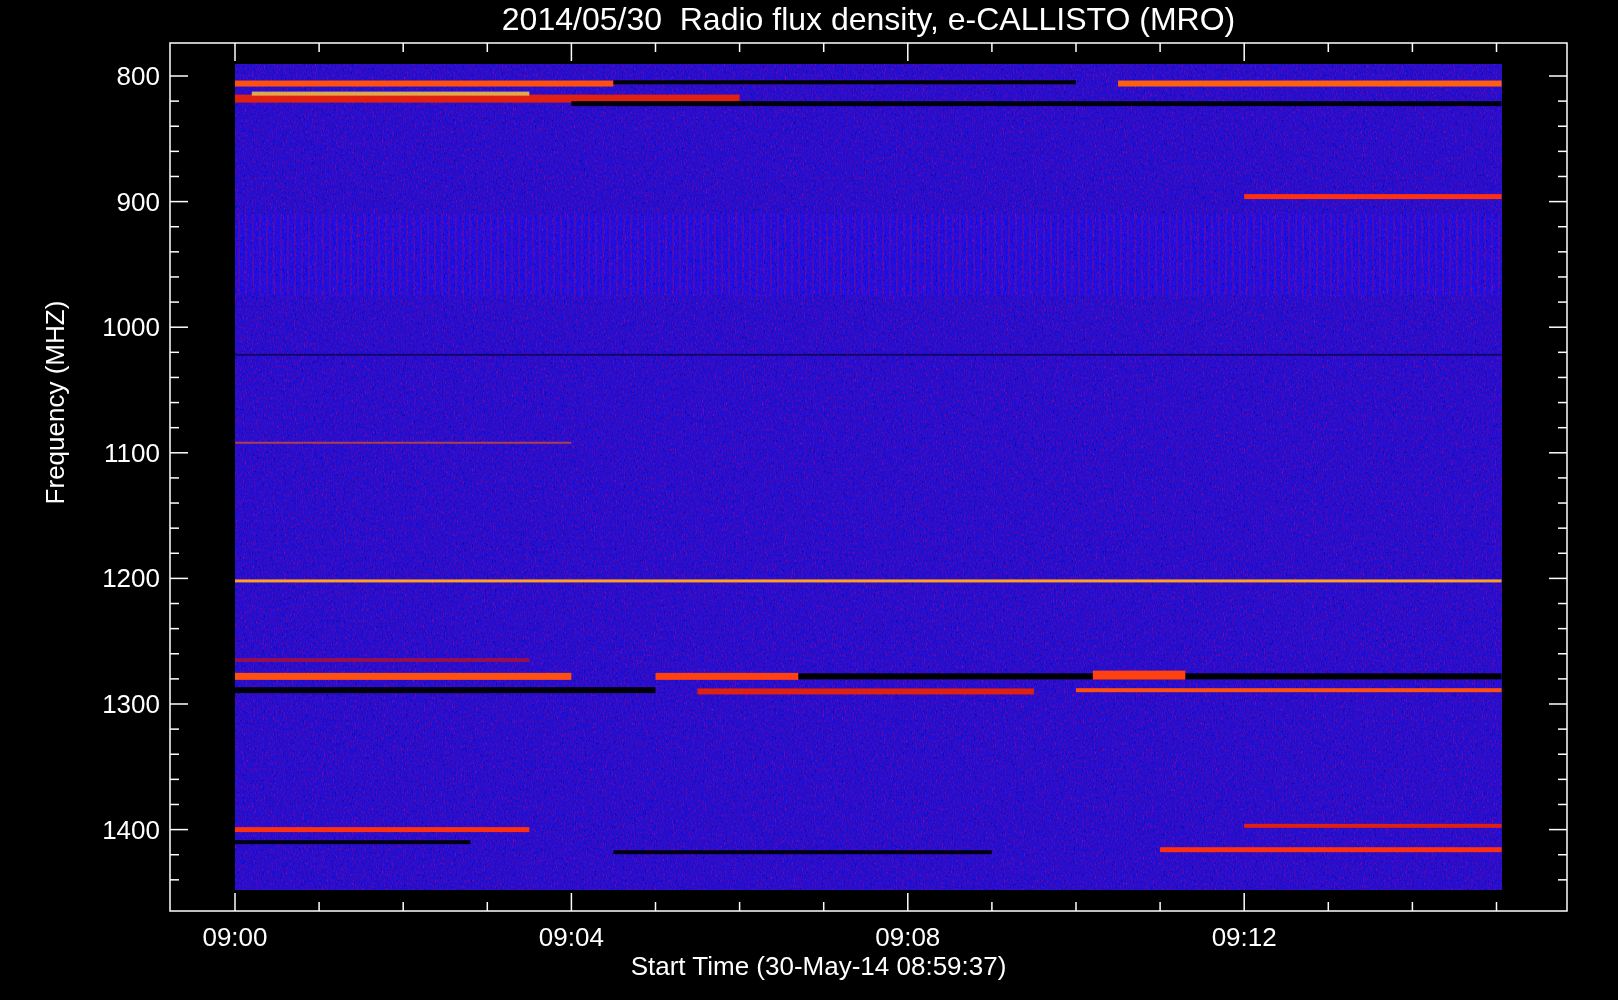  I want to click on y-tick-label: 900, so click(138, 201).